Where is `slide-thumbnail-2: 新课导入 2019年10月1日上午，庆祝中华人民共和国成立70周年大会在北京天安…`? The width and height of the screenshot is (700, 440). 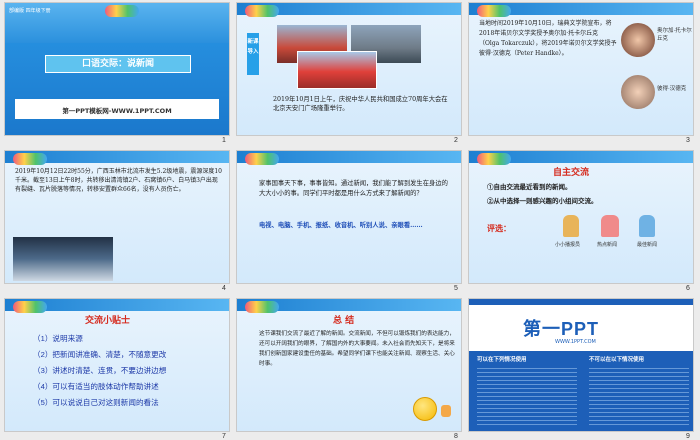
slide-thumbnail-2: 新课导入 2019年10月1日上午，庆祝中华人民共和国成立70周年大会在北京天安… is located at coordinates (349, 69).